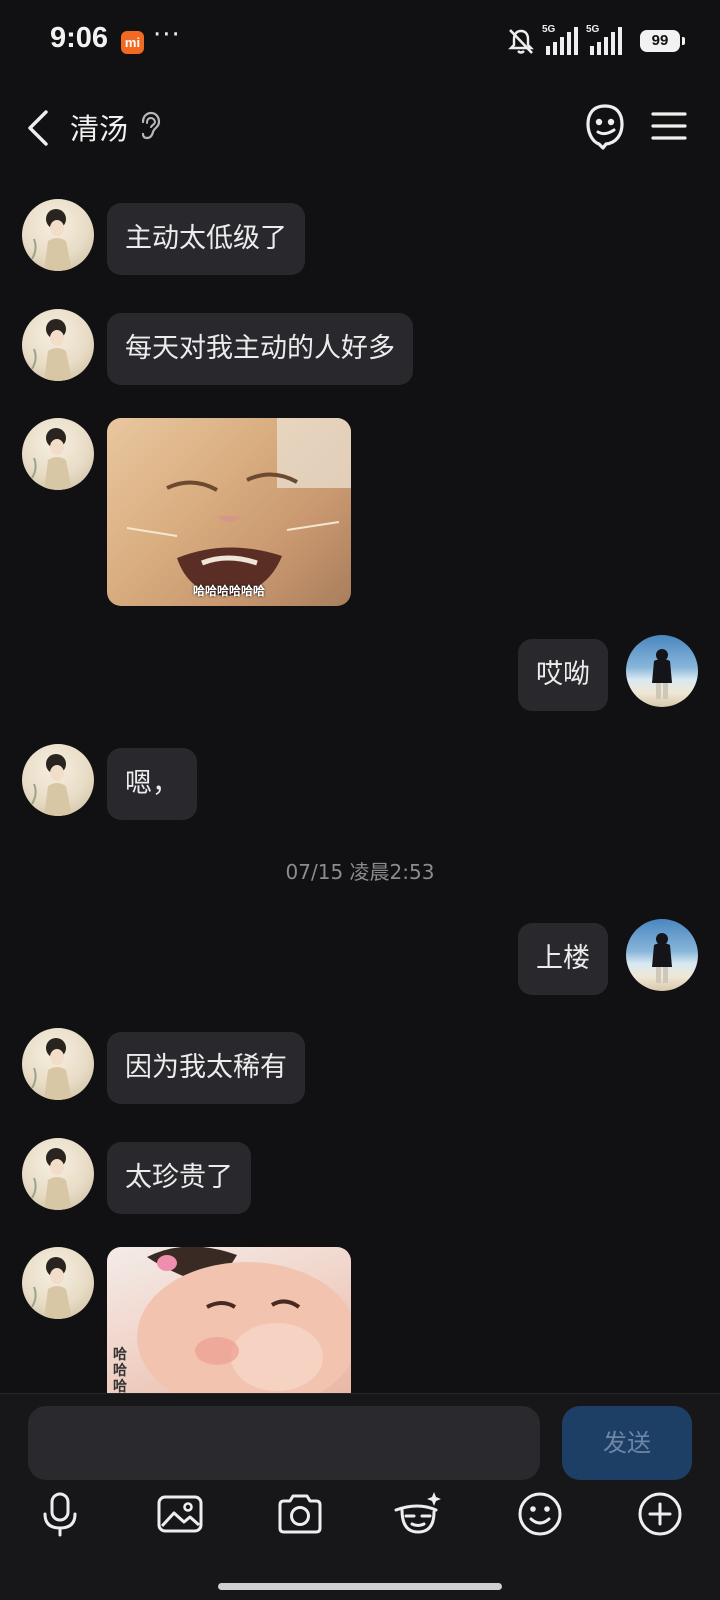 Image resolution: width=720 pixels, height=1600 pixels. I want to click on emoji-icon, so click(540, 1514).